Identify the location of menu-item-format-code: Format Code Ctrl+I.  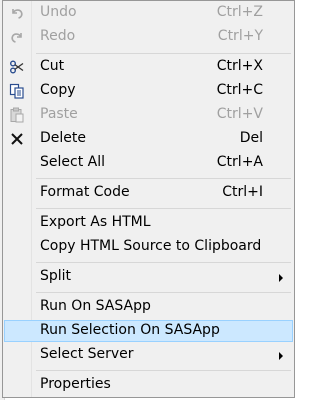
(148, 193).